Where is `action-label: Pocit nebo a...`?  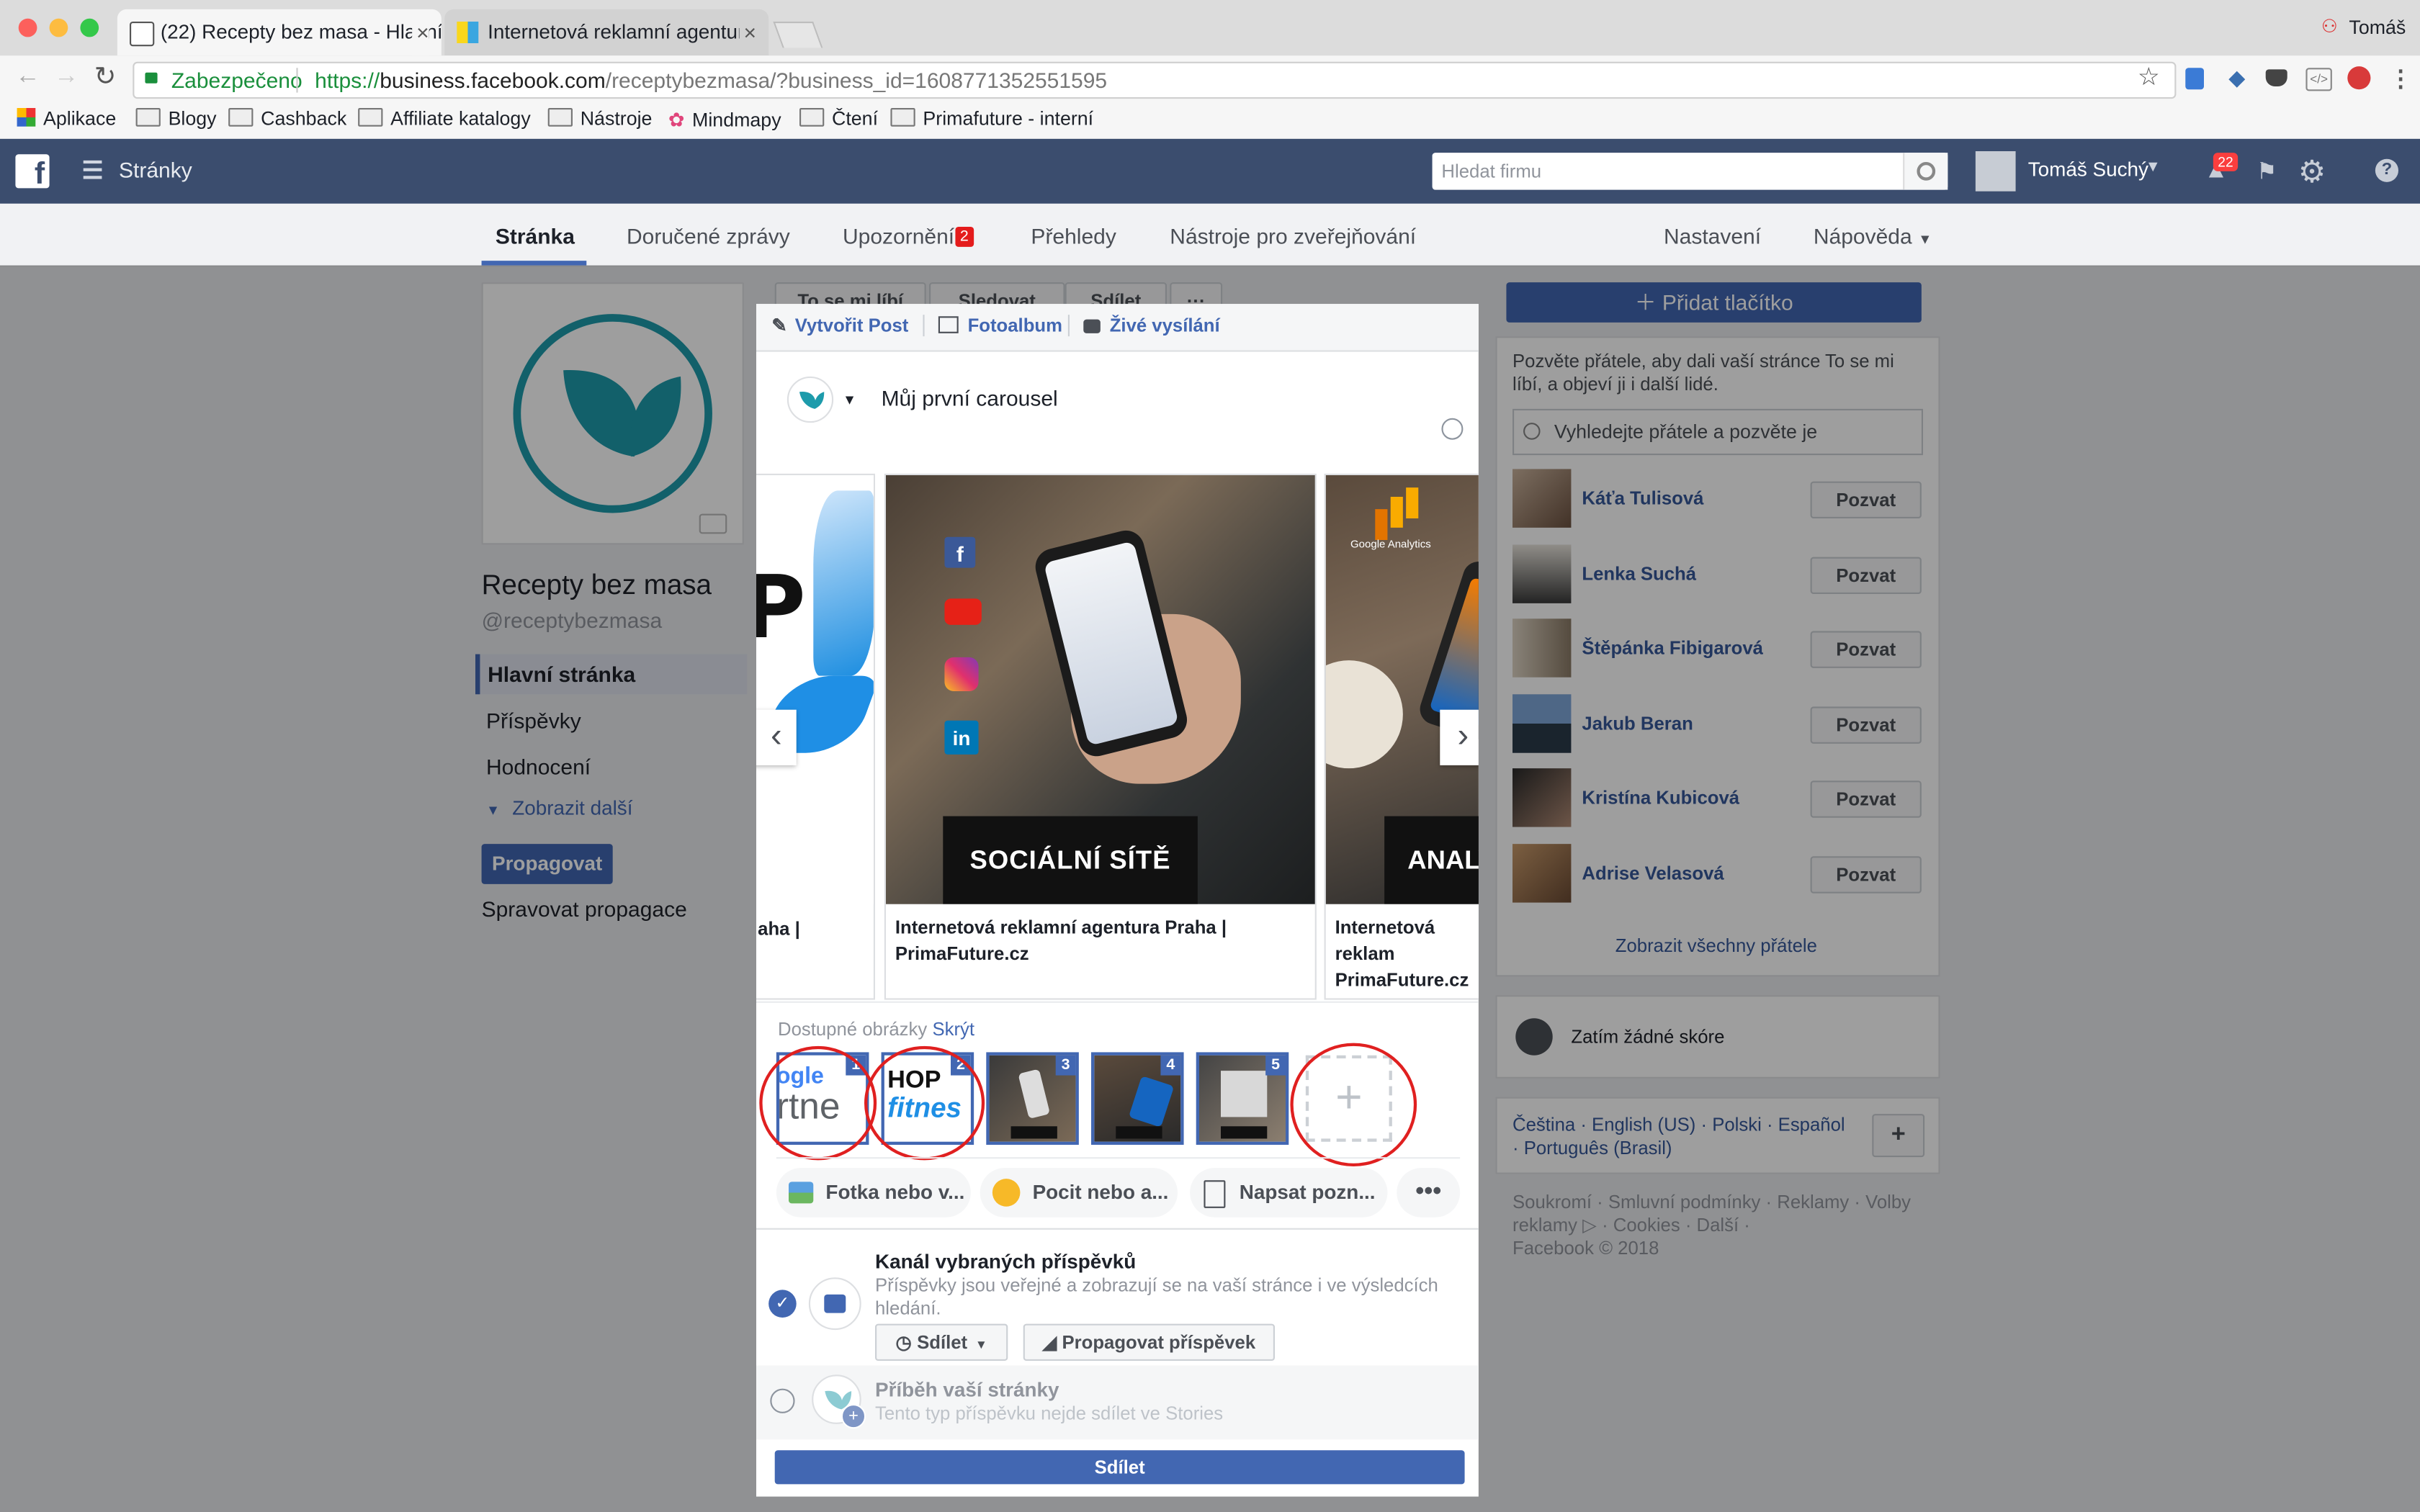 action-label: Pocit nebo a... is located at coordinates (1100, 1192).